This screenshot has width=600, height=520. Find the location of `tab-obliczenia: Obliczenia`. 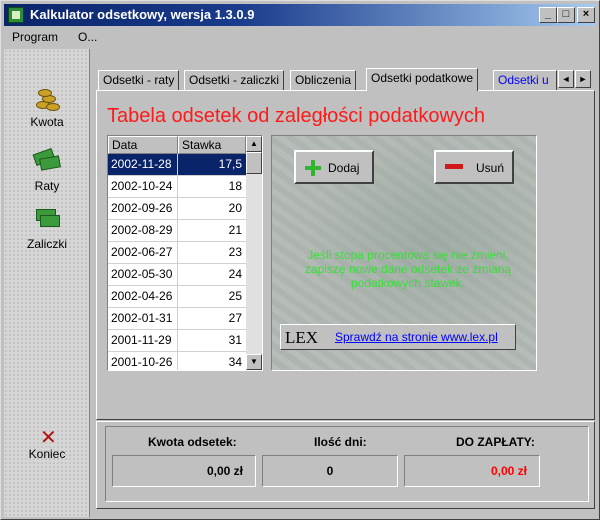

tab-obliczenia: Obliczenia is located at coordinates (323, 80).